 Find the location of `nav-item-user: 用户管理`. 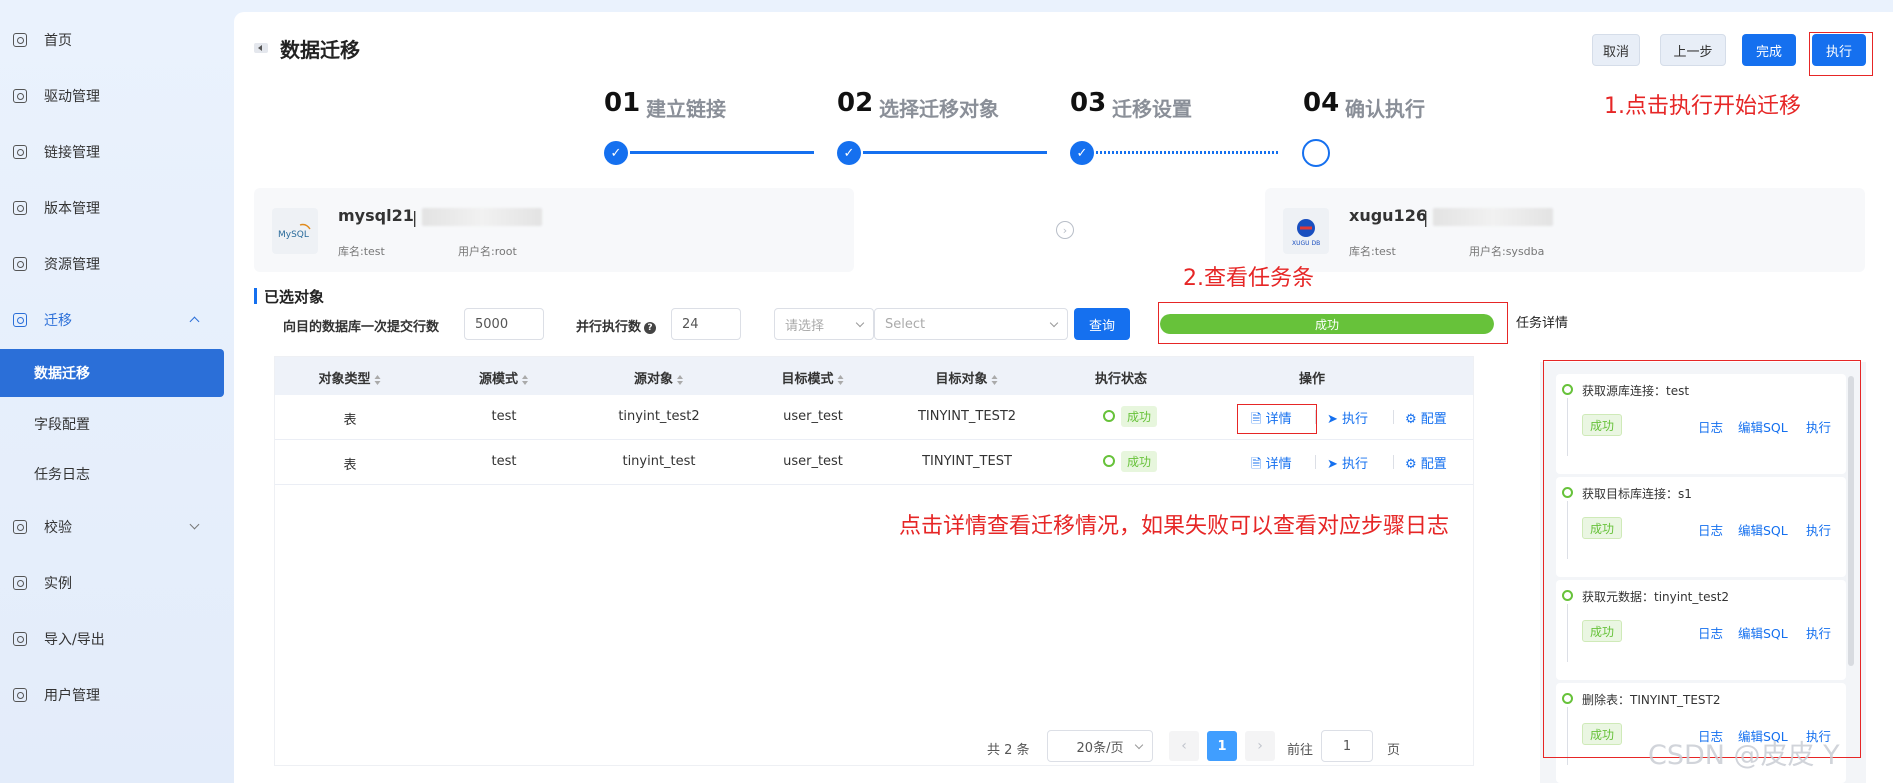

nav-item-user: 用户管理 is located at coordinates (113, 695).